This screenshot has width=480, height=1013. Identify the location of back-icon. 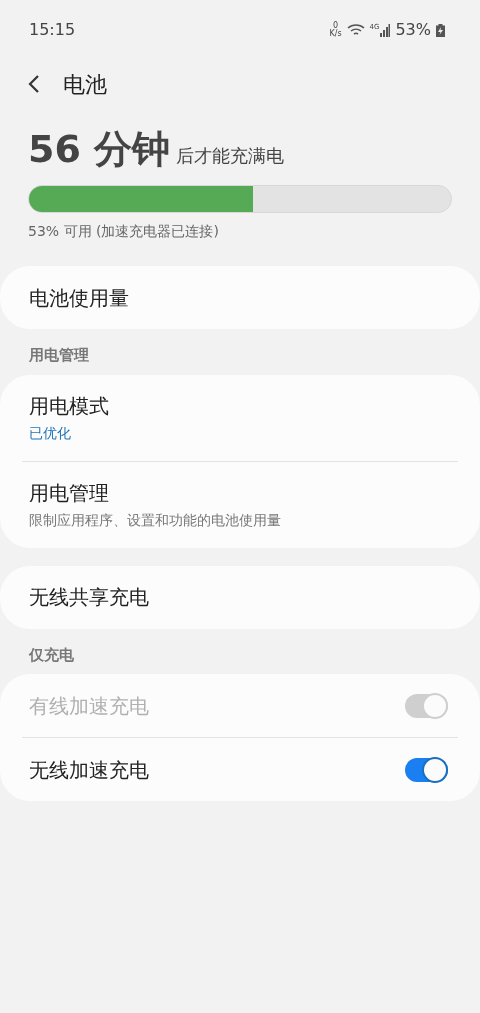
(34, 84).